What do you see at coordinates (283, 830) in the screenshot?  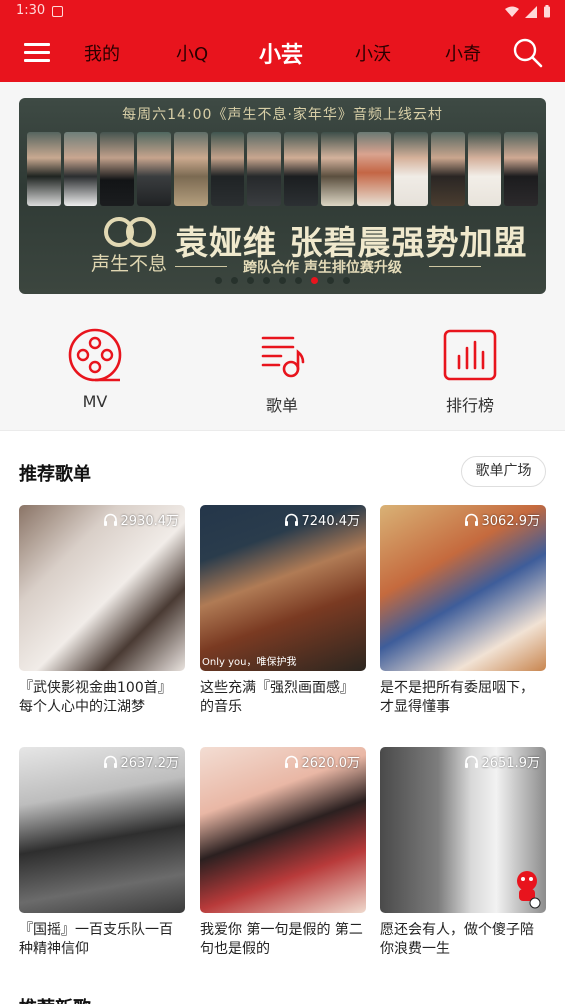 I see `playlist-cover: 2620.0万` at bounding box center [283, 830].